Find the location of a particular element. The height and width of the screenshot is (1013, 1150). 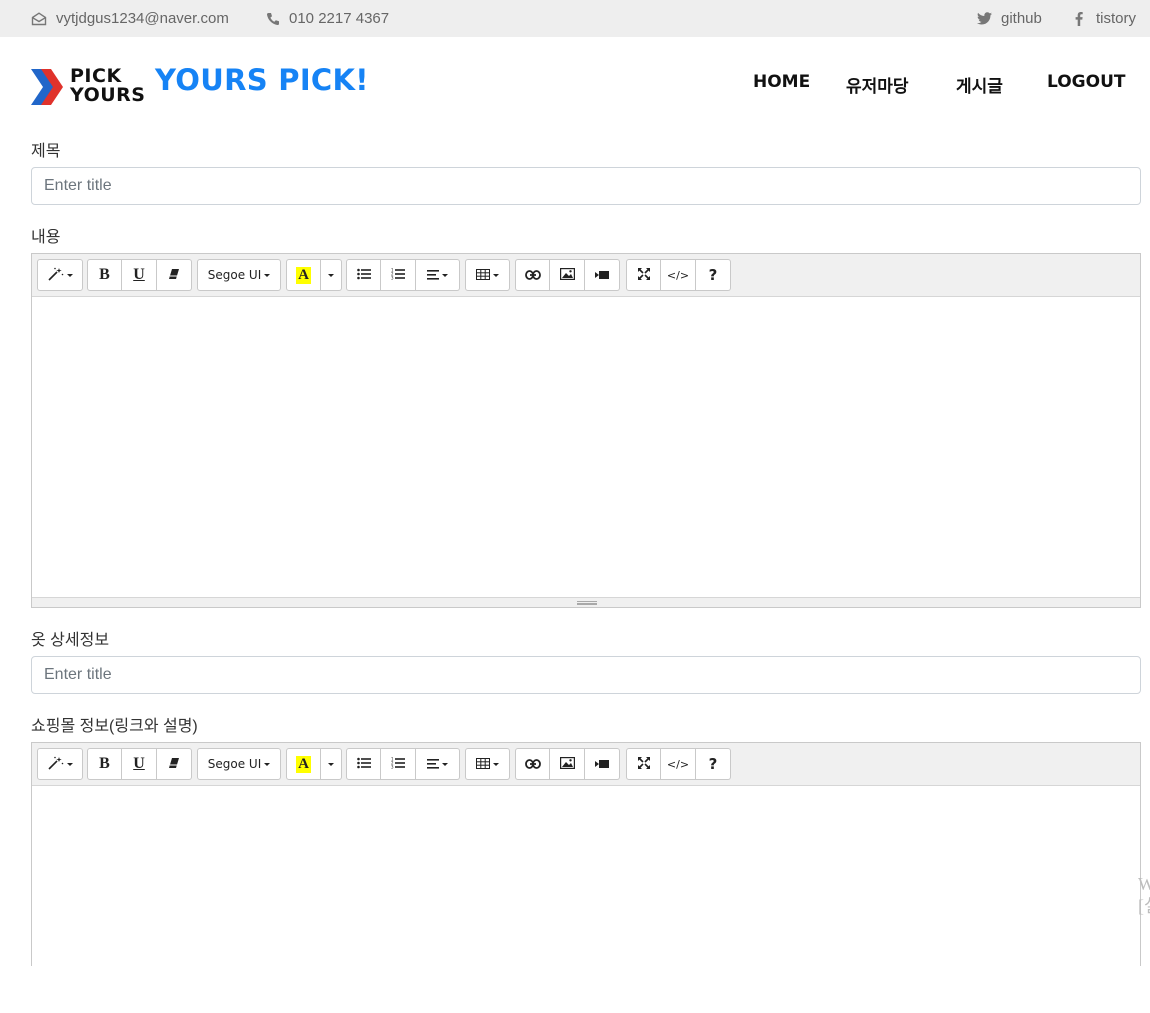

facebook-f-icon is located at coordinates (1079, 18).